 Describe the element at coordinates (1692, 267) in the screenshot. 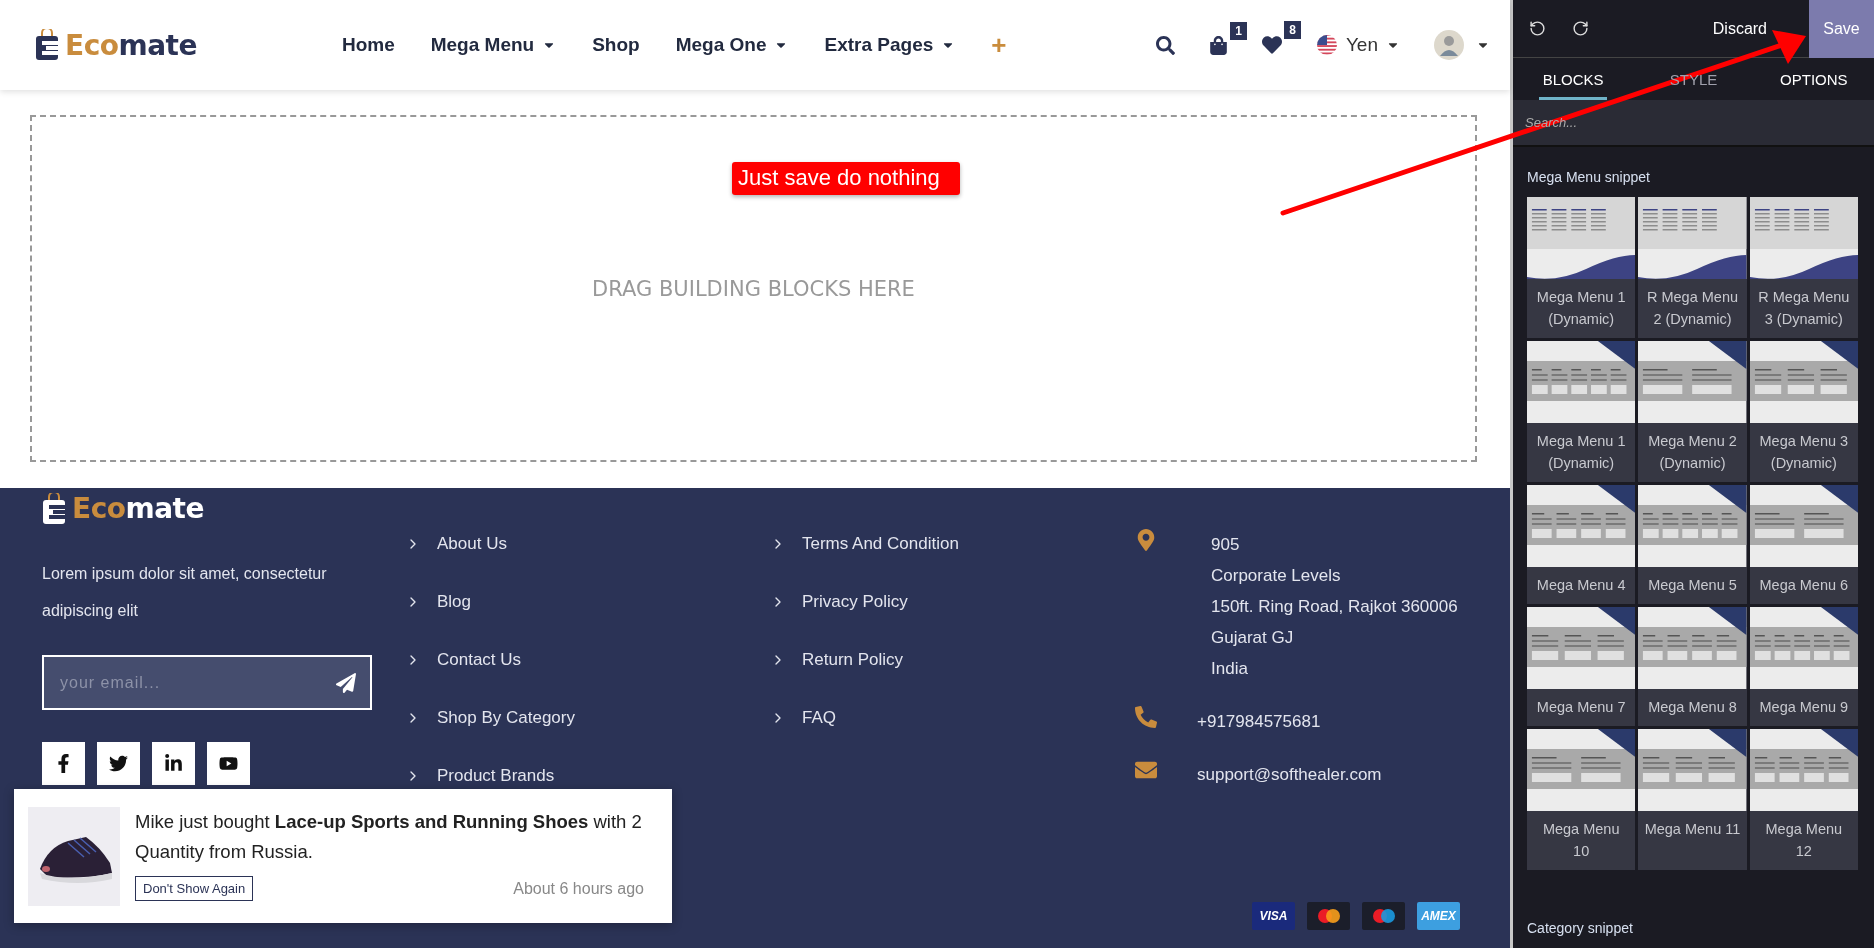

I see `snippet-tile: R Mega Menu 2 (Dynamic)` at that location.